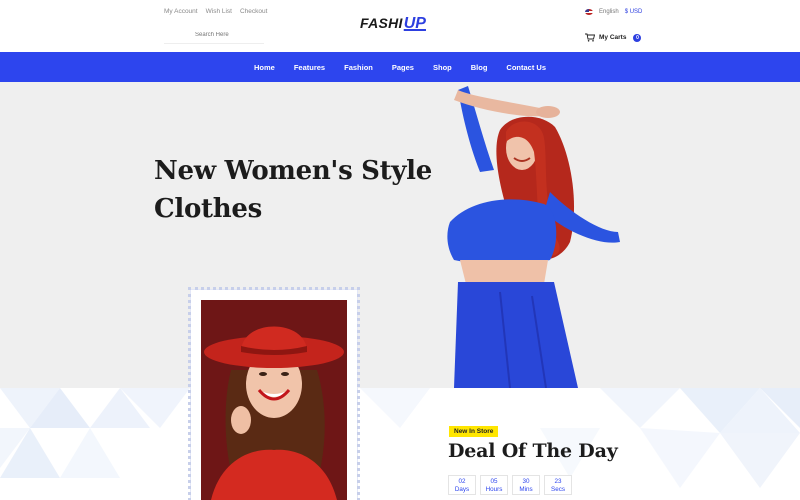 This screenshot has height=500, width=800. What do you see at coordinates (181, 11) in the screenshot?
I see `my-account-link: My Account` at bounding box center [181, 11].